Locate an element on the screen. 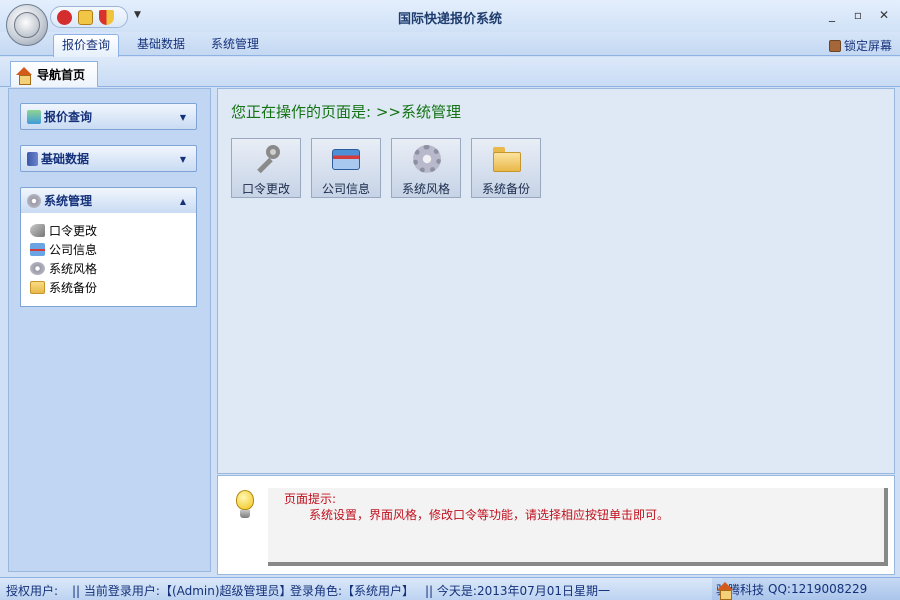  sidebar-item-label: 公司信息 is located at coordinates (73, 250).